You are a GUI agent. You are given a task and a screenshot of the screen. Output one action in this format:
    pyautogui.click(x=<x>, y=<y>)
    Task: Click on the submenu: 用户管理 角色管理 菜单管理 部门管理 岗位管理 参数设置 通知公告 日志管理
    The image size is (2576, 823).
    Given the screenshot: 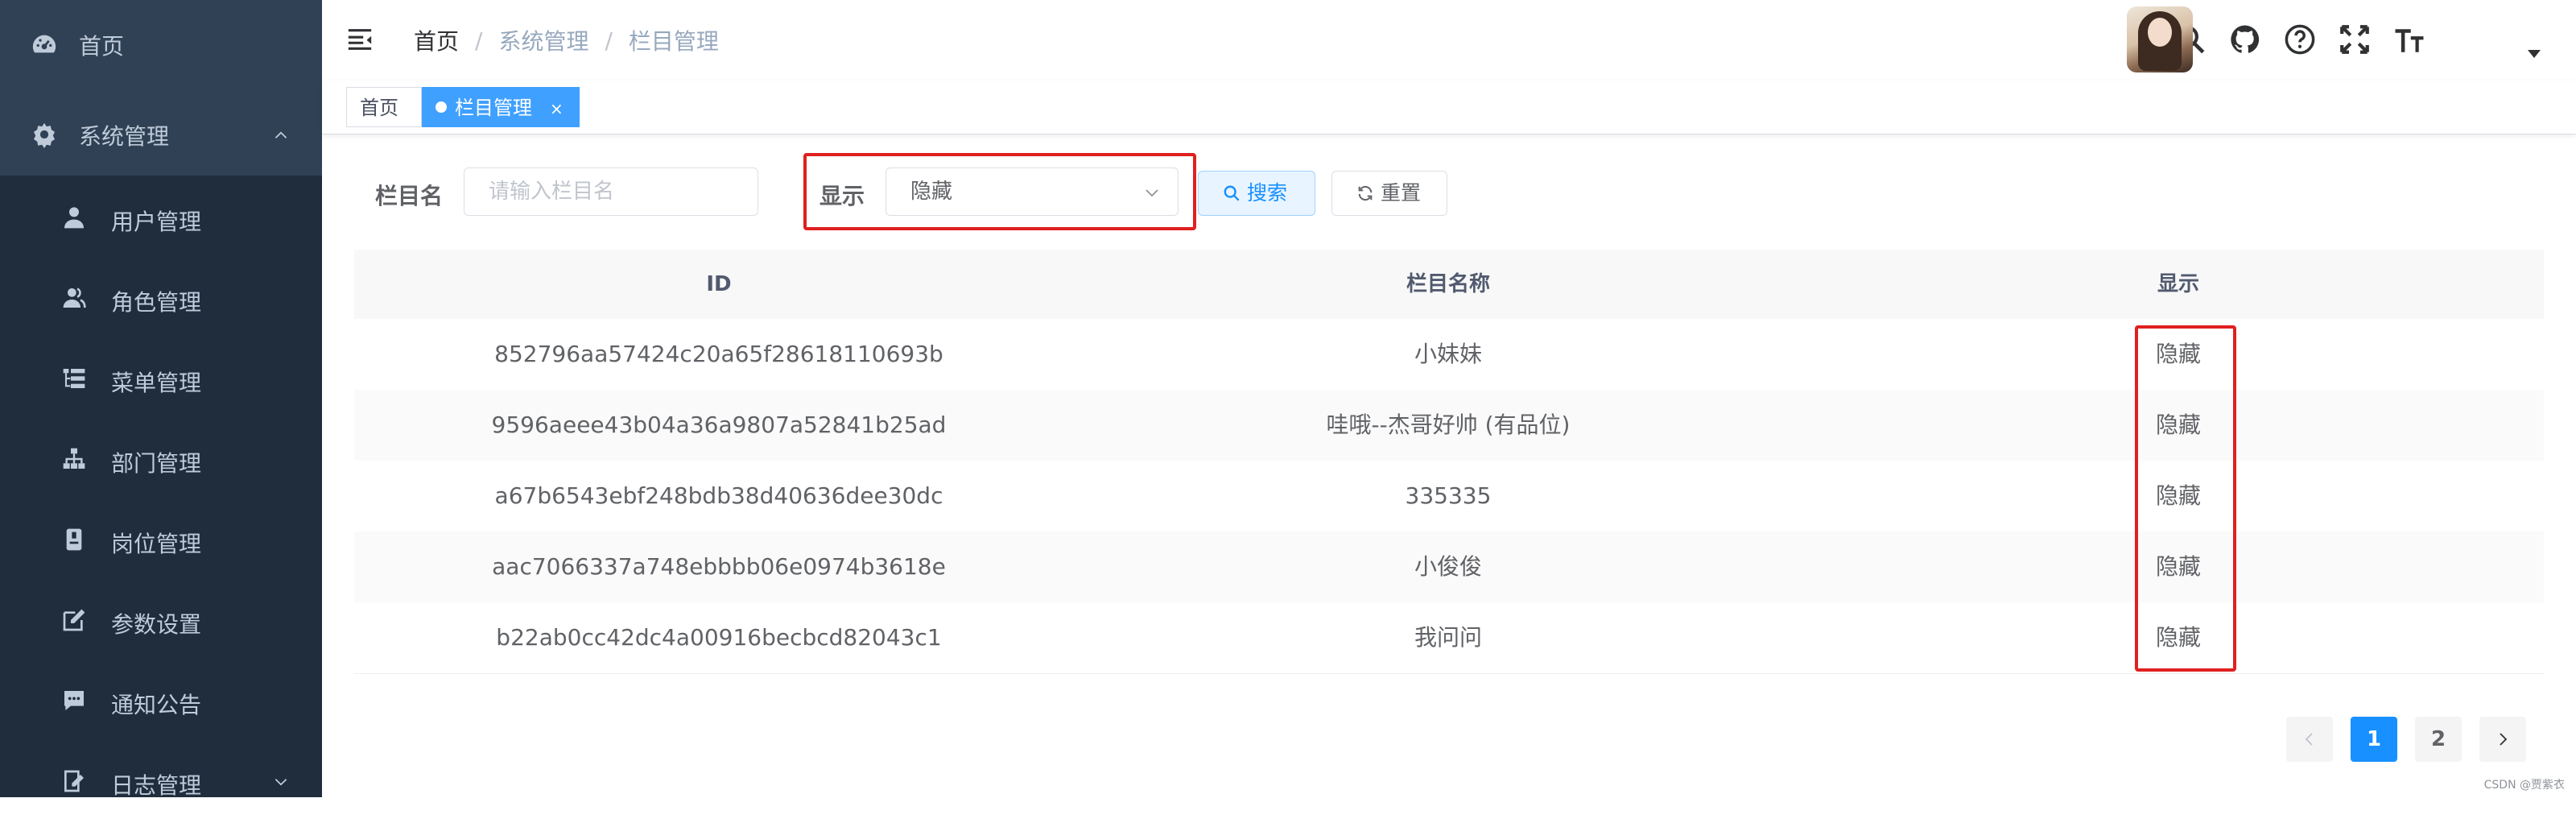 What is the action you would take?
    pyautogui.click(x=161, y=487)
    